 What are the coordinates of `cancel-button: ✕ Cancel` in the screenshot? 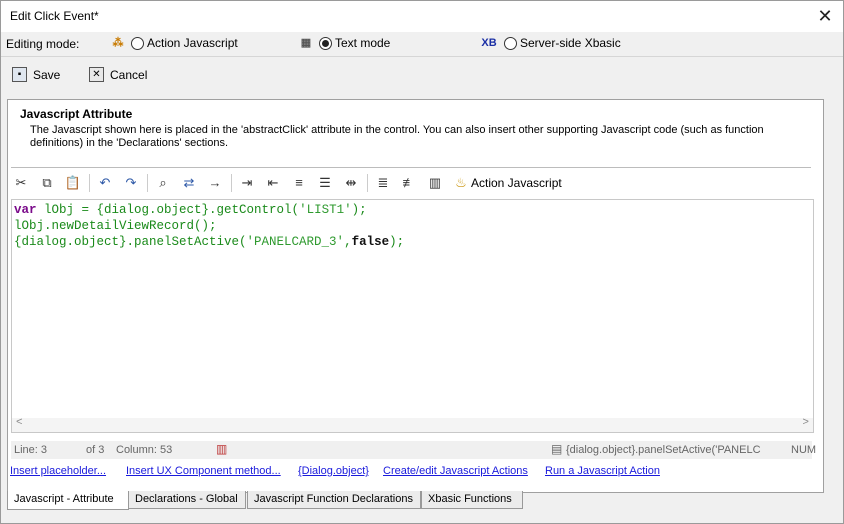 It's located at (118, 74).